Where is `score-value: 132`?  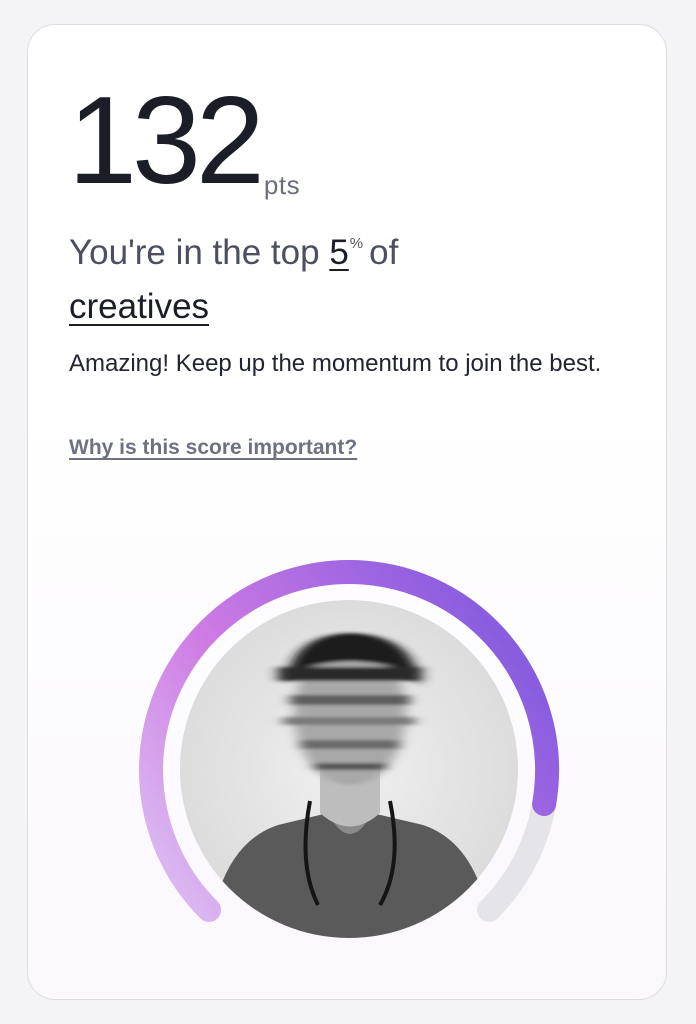
score-value: 132 is located at coordinates (166, 141).